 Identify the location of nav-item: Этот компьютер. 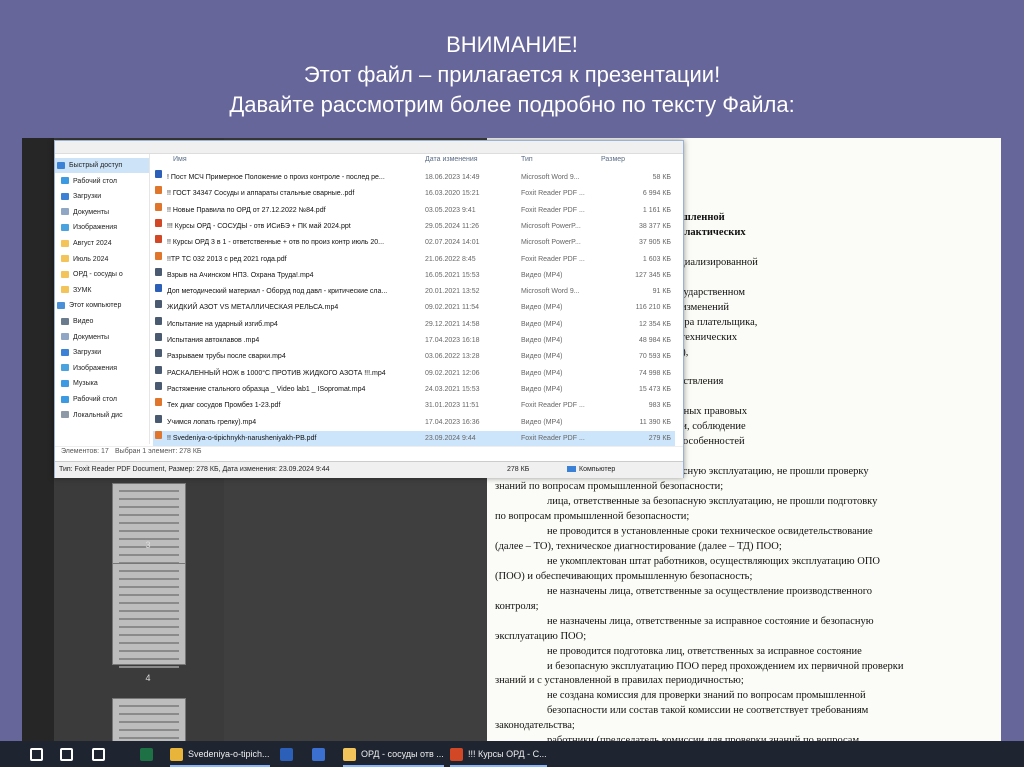
(102, 305).